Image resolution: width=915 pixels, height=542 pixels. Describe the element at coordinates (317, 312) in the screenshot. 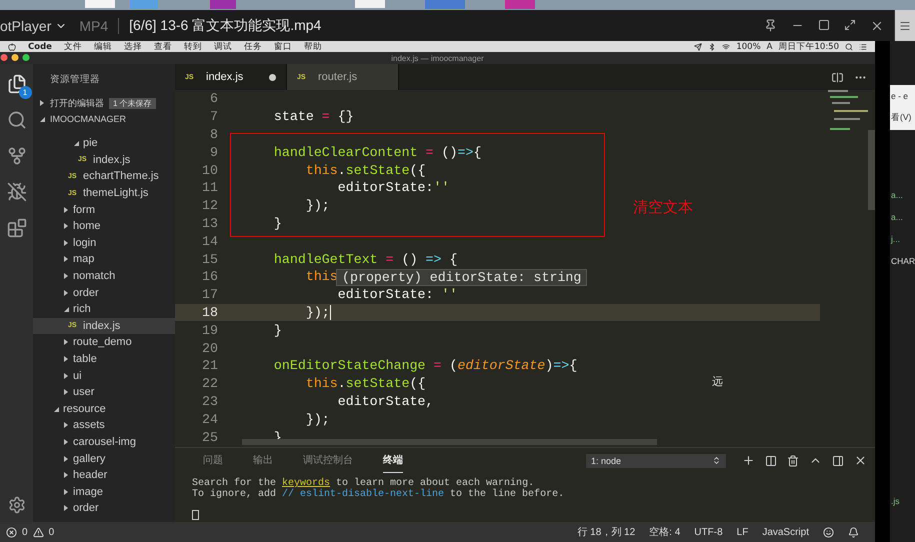

I see `code-line: });` at that location.